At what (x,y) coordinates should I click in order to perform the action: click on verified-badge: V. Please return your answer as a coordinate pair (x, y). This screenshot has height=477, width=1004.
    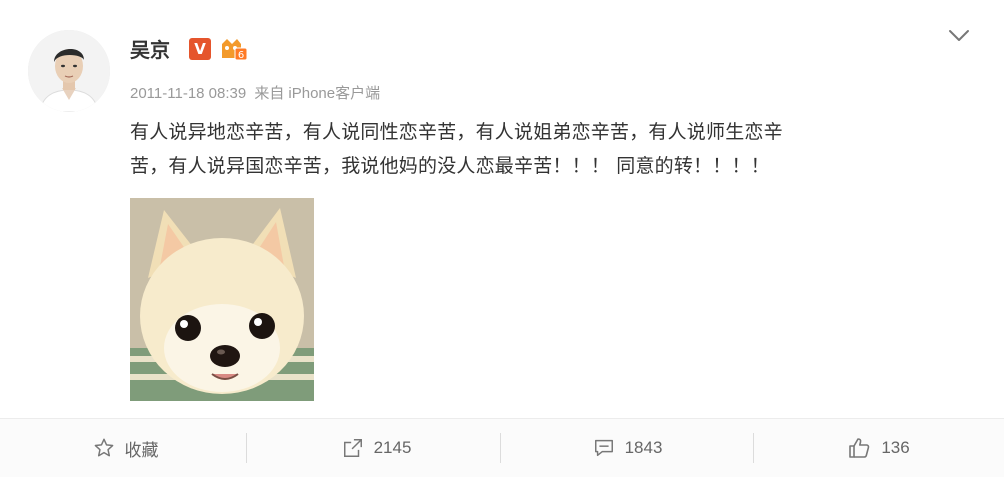
    Looking at the image, I should click on (200, 49).